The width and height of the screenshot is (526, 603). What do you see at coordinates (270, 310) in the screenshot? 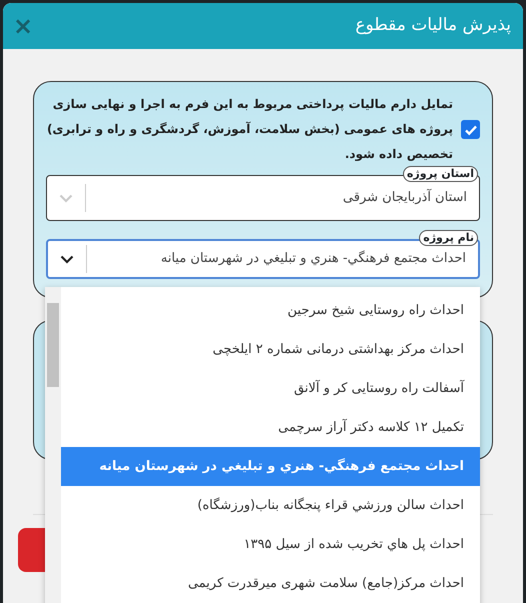
I see `dropdown-option: احداث راه روستایی شیخ سرجین` at bounding box center [270, 310].